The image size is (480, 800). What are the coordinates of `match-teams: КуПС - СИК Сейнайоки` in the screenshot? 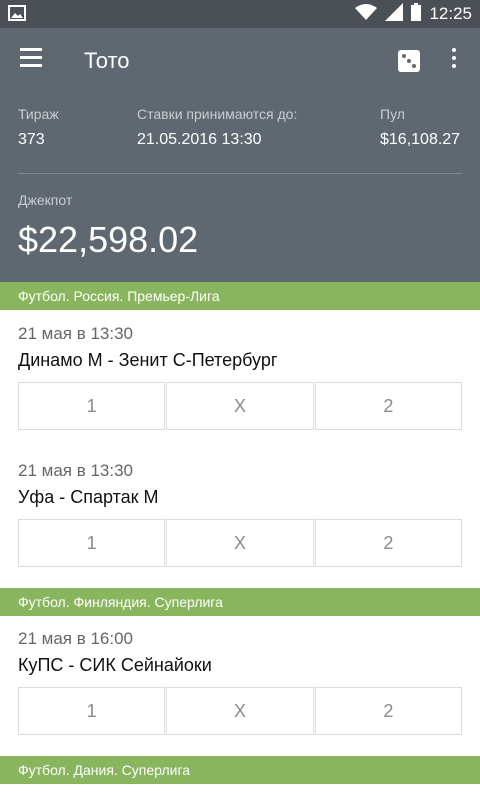 It's located at (115, 665).